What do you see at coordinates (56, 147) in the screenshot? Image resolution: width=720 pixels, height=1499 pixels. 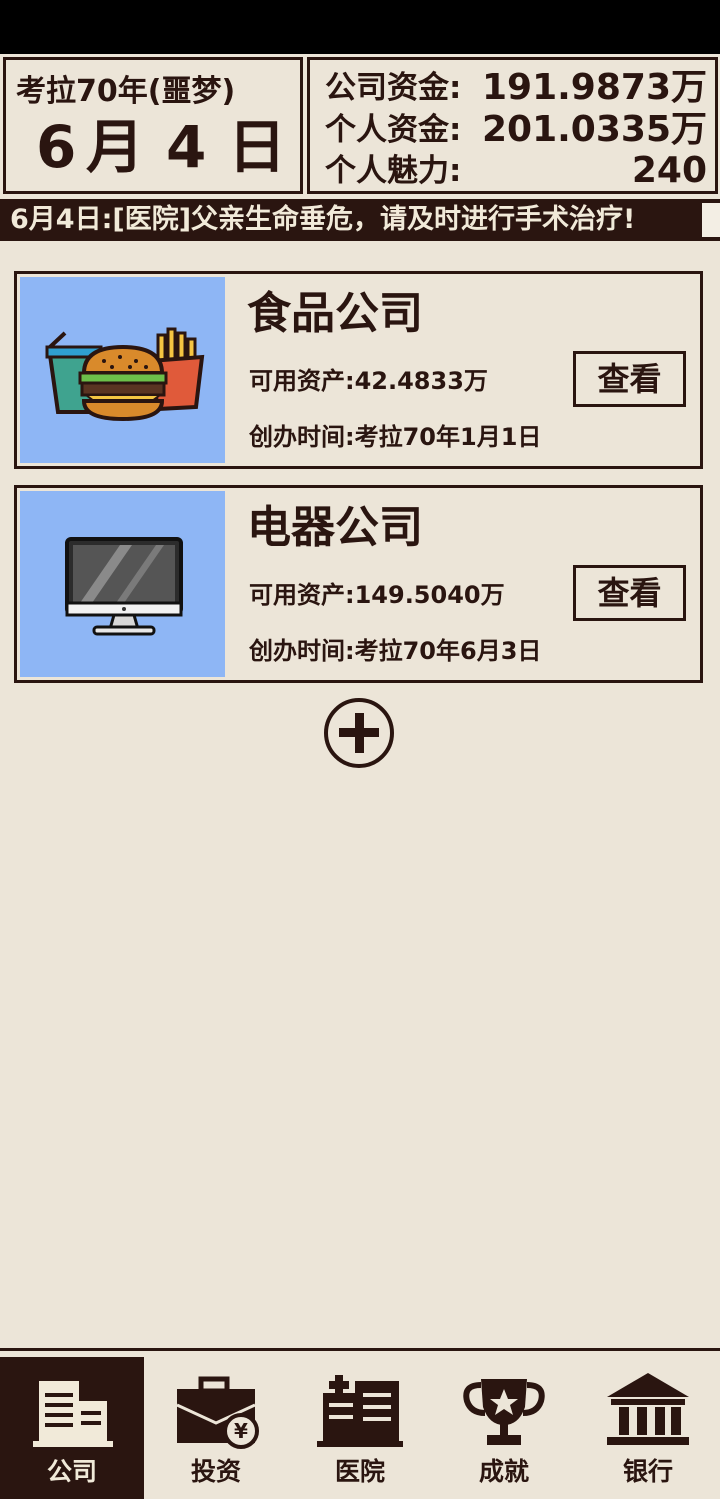 I see `date-month: 6` at bounding box center [56, 147].